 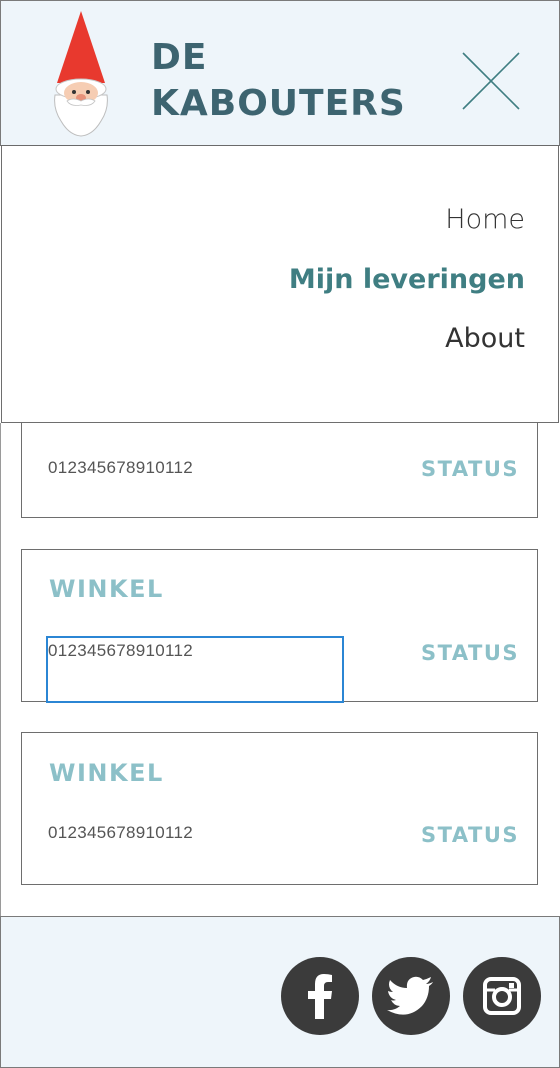 What do you see at coordinates (485, 338) in the screenshot?
I see `menu-item-about: About` at bounding box center [485, 338].